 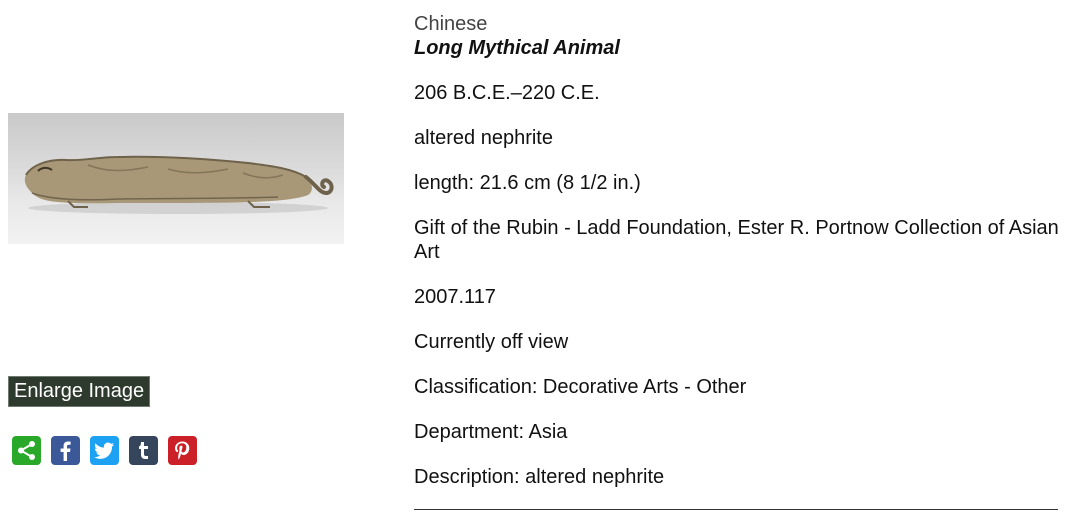 What do you see at coordinates (491, 432) in the screenshot?
I see `artwork-department: Department: Asia` at bounding box center [491, 432].